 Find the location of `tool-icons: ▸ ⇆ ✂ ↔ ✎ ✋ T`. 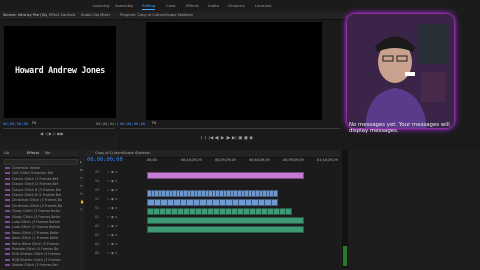

tool-icons: ▸ ⇆ ✂ ↔ ✎ ✋ T is located at coordinates (82, 186).